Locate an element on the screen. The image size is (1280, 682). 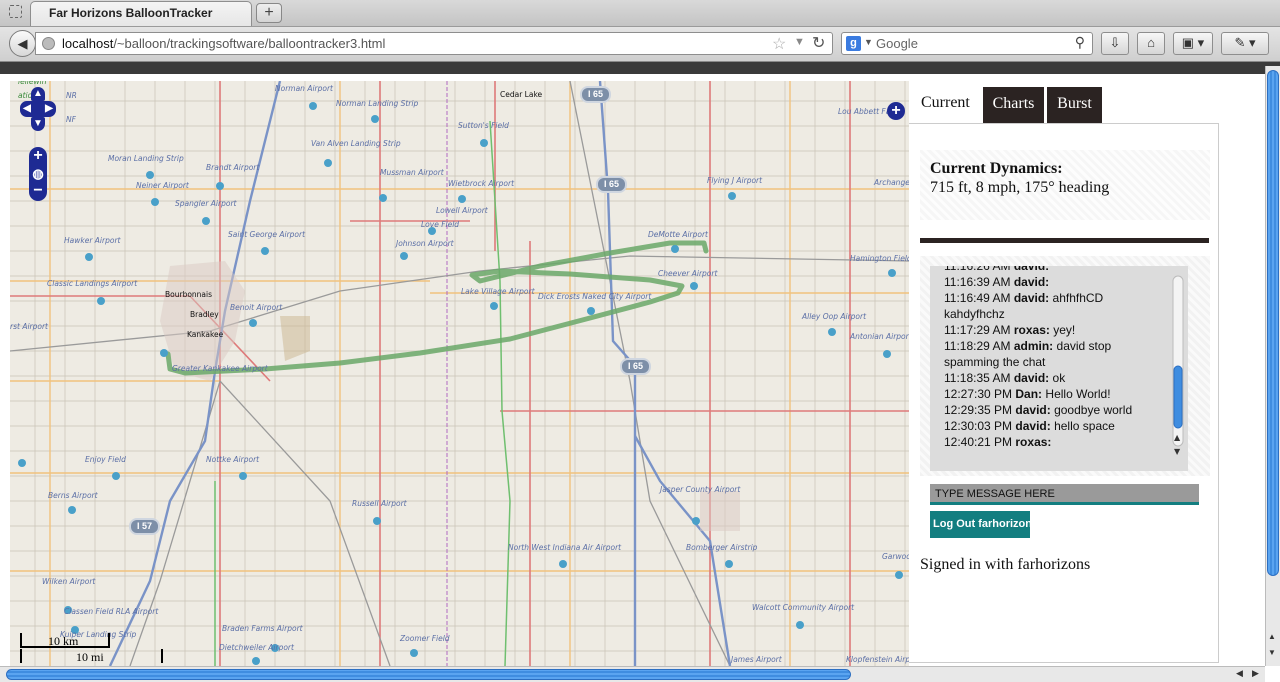
horizontal-scroll-thumb is located at coordinates (428, 674).